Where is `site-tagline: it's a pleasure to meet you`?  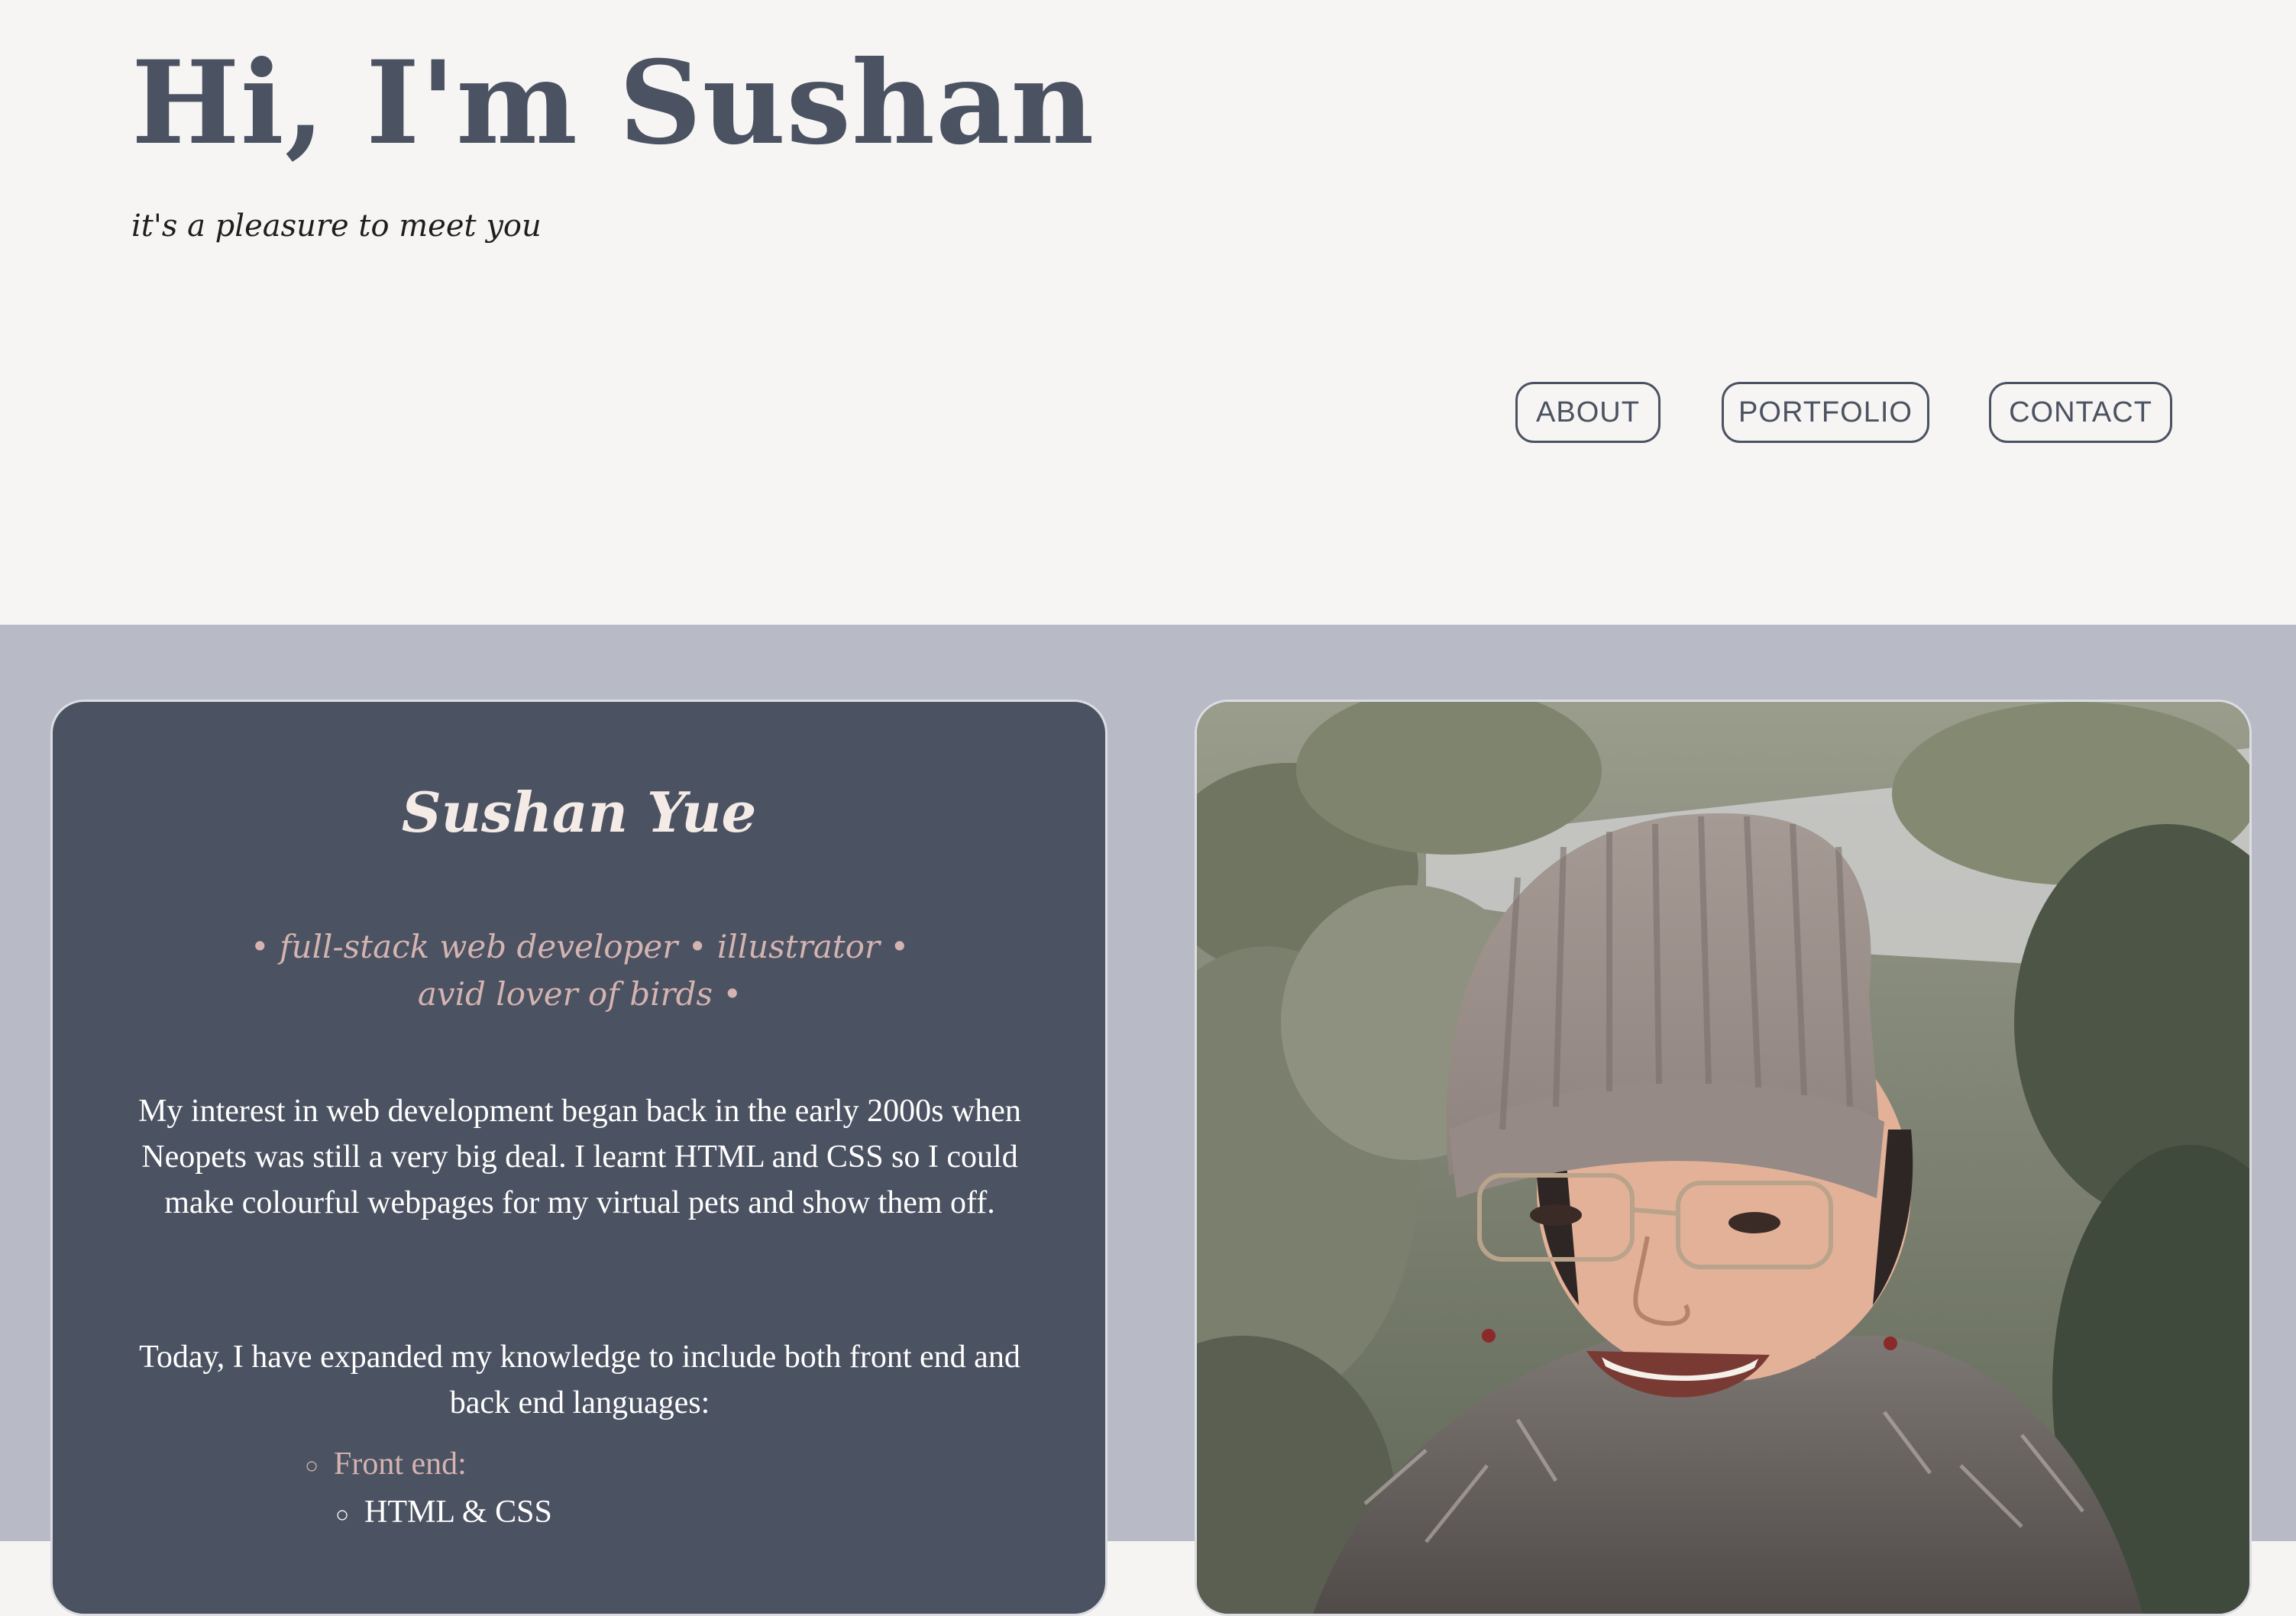
site-tagline: it's a pleasure to meet you is located at coordinates (336, 226).